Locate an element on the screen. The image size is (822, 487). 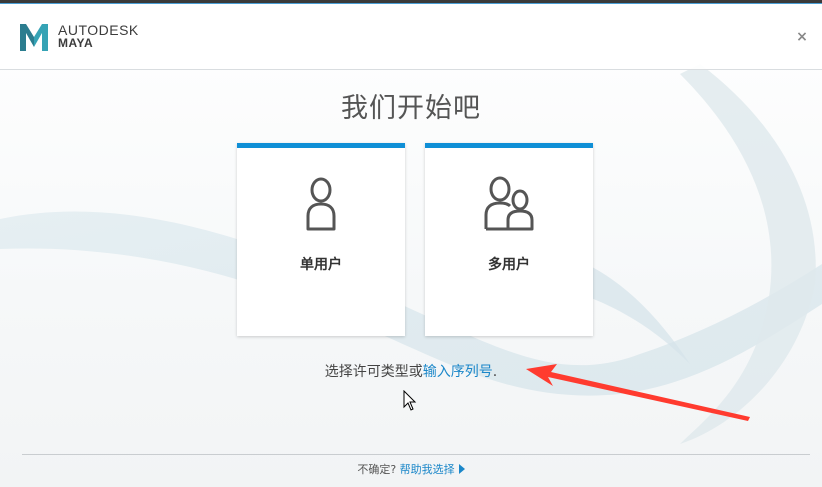
autodesk-maya-logo: AUTODESK MAYA is located at coordinates (78, 37).